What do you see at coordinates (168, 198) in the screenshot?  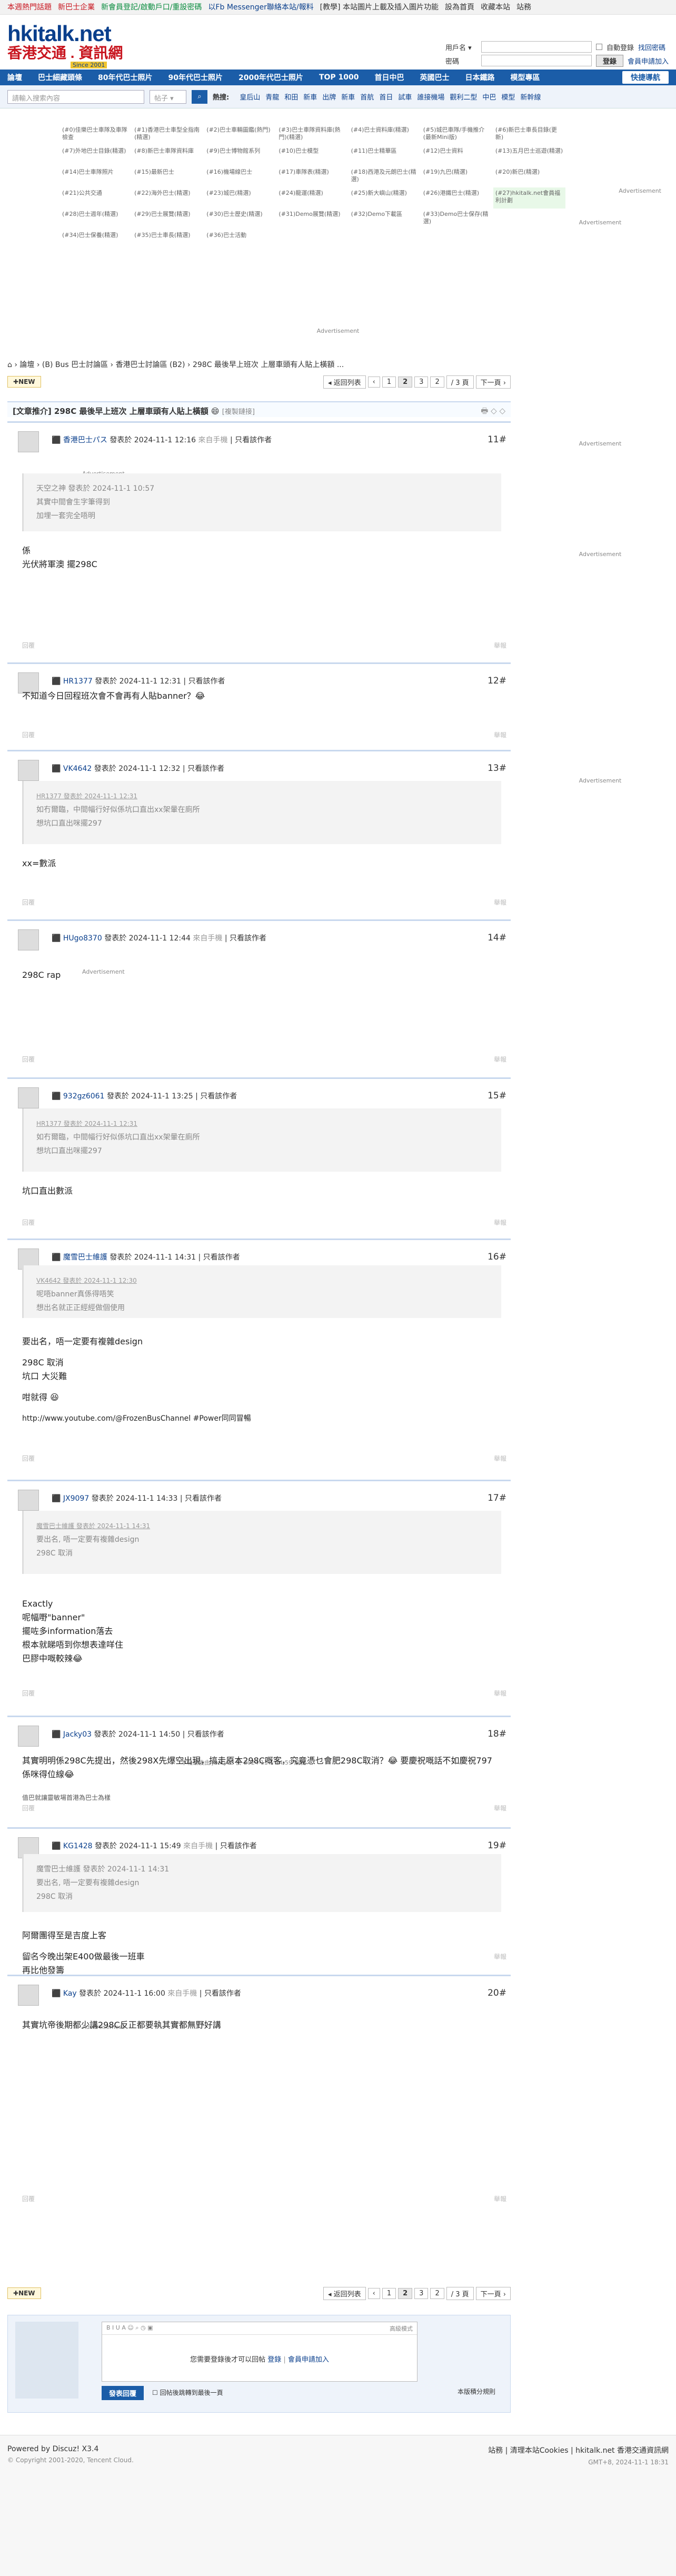 I see `ad-link-22: (#22)海外巴士(精選)` at bounding box center [168, 198].